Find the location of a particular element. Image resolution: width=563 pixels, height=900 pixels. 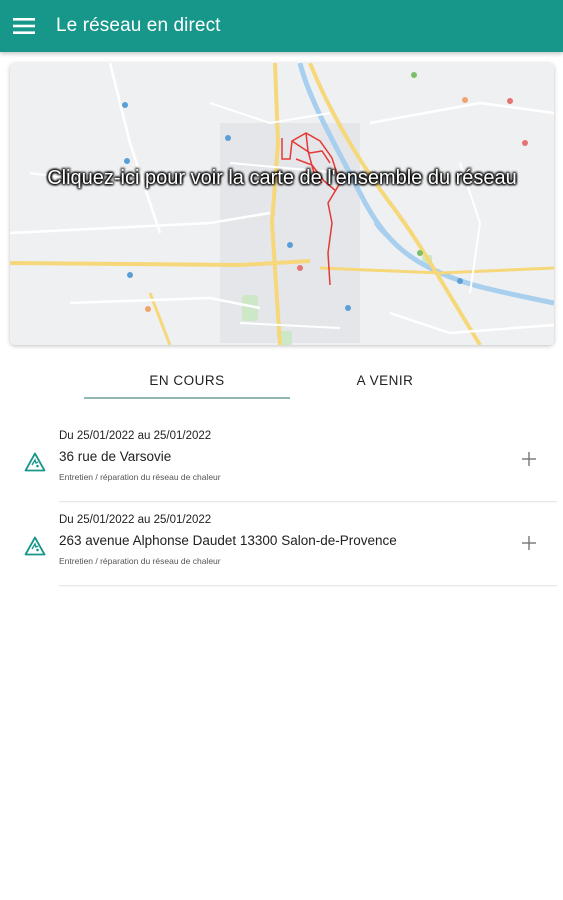

tab-en-cours: EN COURS is located at coordinates (187, 380).